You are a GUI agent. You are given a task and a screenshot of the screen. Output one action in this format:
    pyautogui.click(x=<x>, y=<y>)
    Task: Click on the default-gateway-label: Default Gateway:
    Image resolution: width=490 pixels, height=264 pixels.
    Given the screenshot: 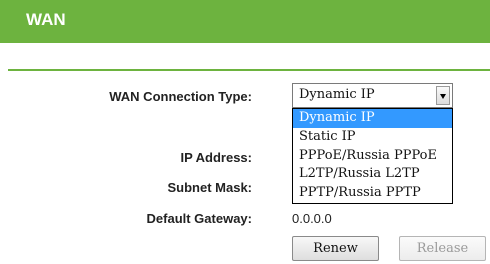 What is the action you would take?
    pyautogui.click(x=199, y=218)
    